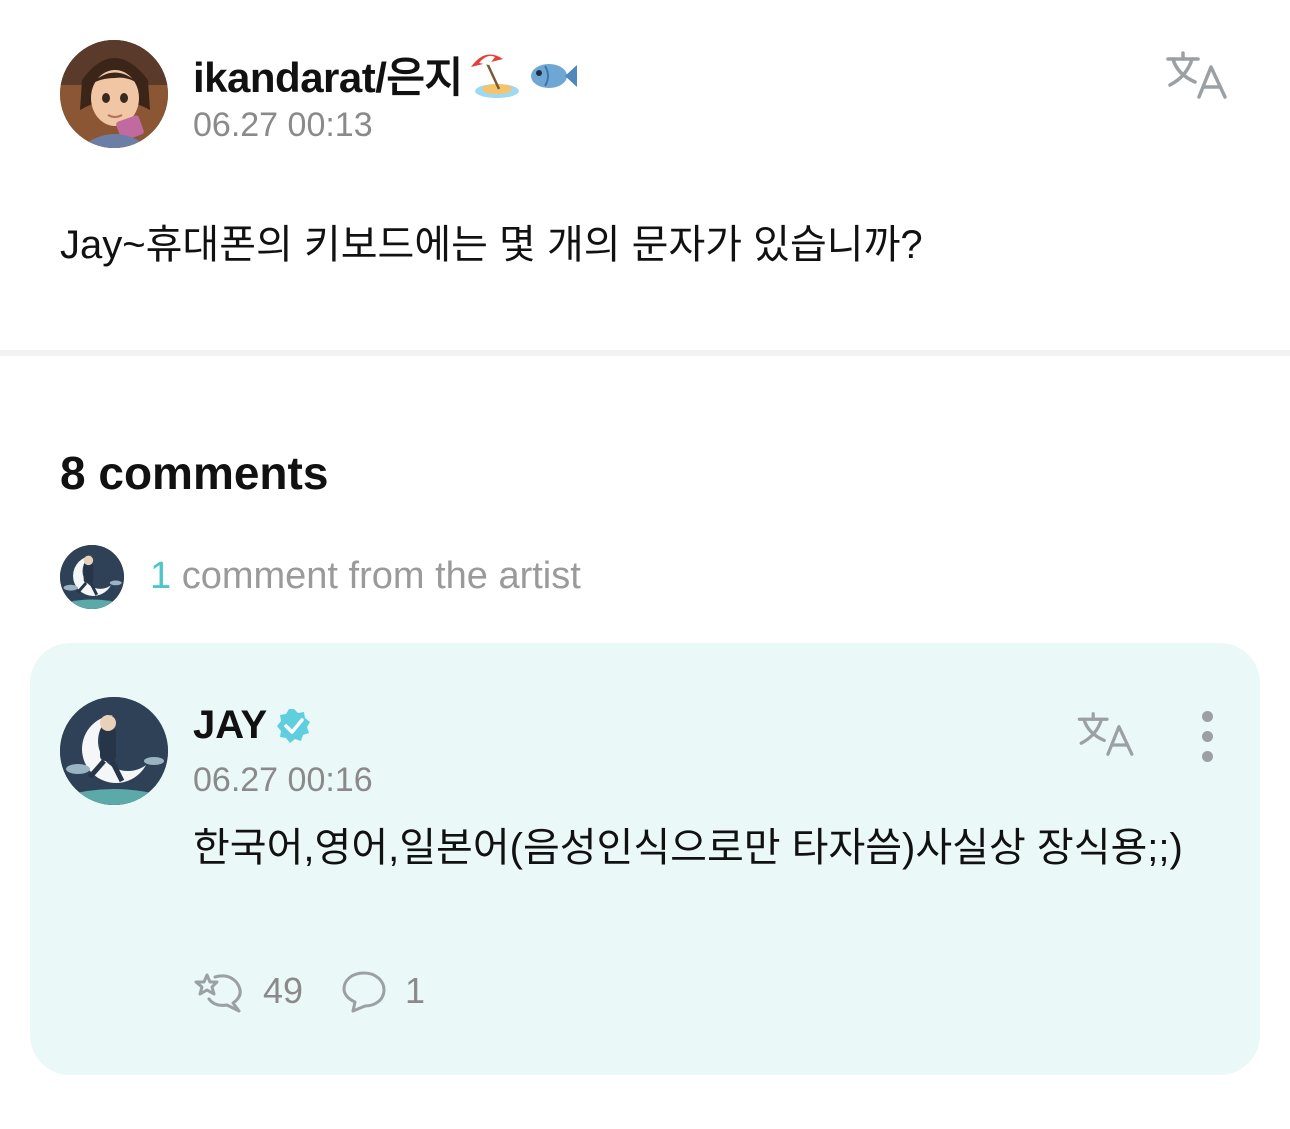 Image resolution: width=1290 pixels, height=1129 pixels. I want to click on reply-button: 1, so click(383, 991).